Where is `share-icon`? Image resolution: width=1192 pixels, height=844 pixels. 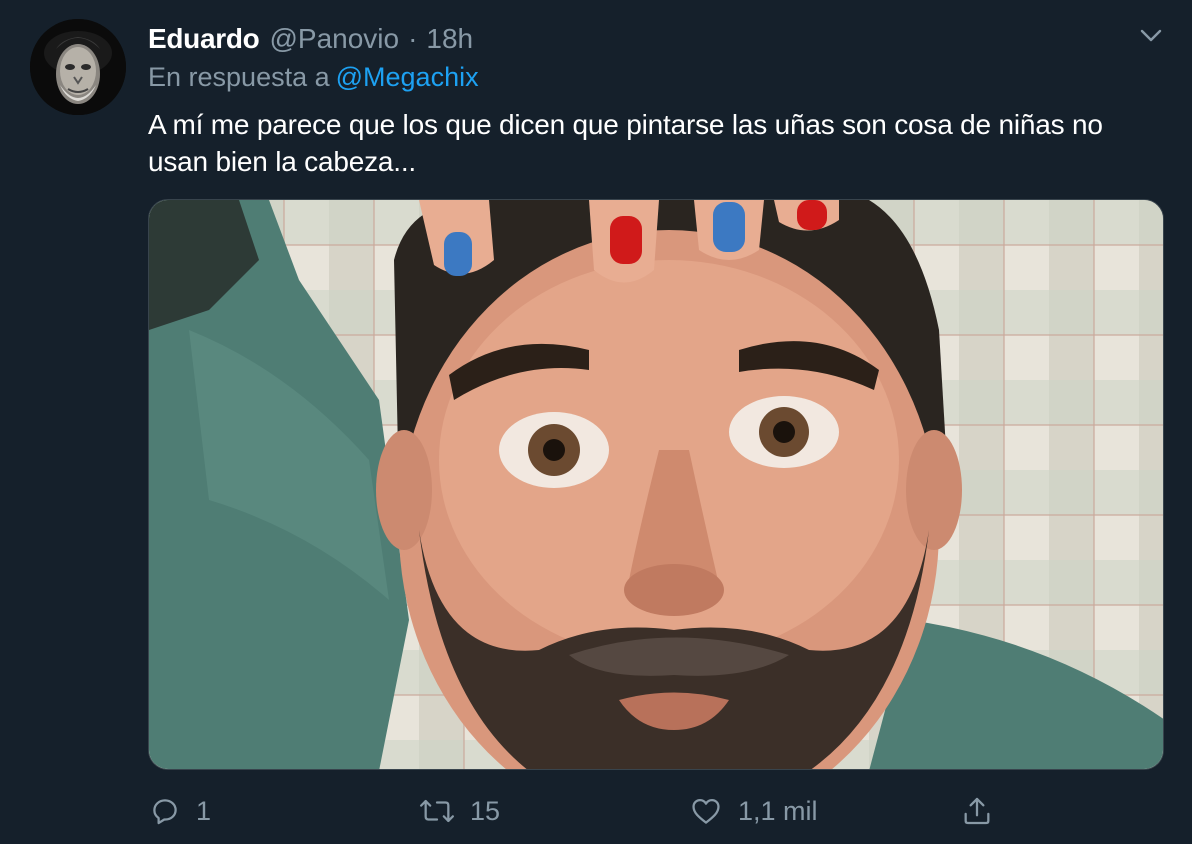 share-icon is located at coordinates (977, 811).